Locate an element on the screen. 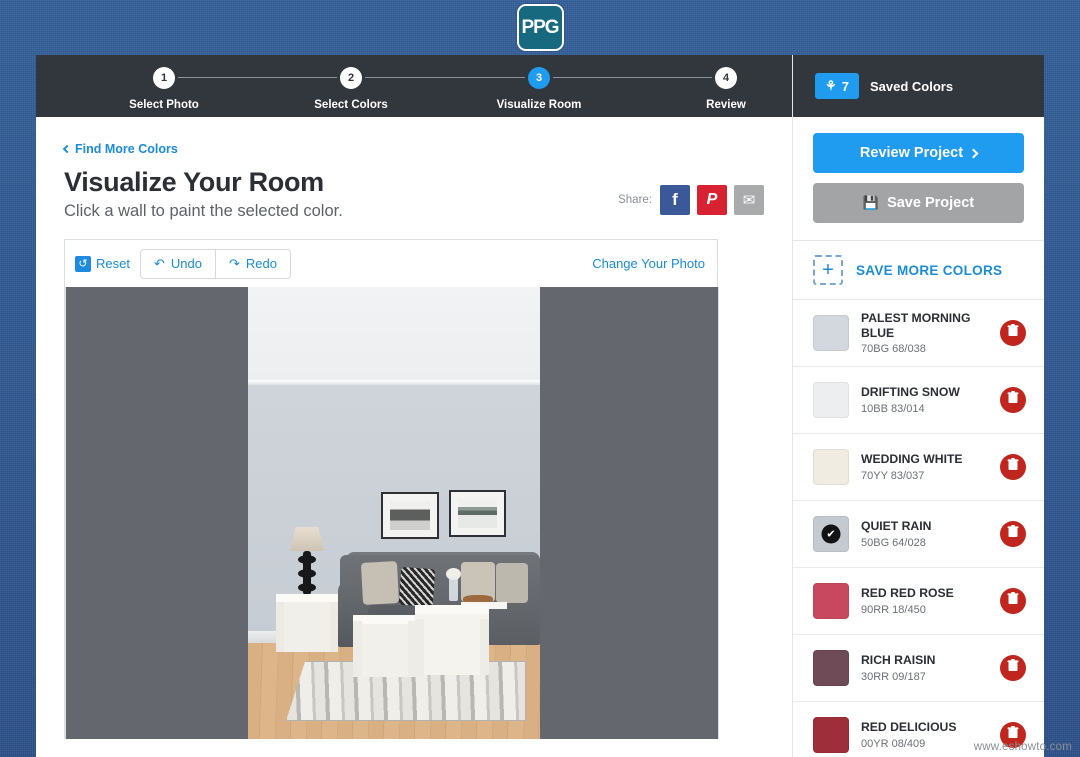 Image resolution: width=1080 pixels, height=757 pixels. stepper-step-label: Select Colors is located at coordinates (351, 105).